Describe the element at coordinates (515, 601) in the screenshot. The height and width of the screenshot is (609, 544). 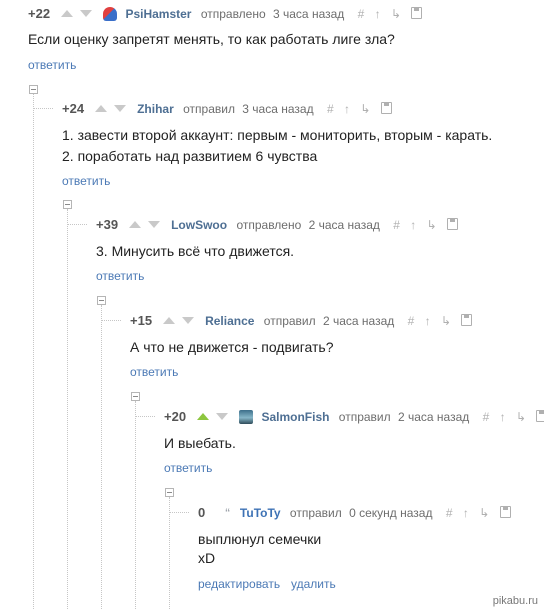
I see `site-watermark: pikabu.ru` at that location.